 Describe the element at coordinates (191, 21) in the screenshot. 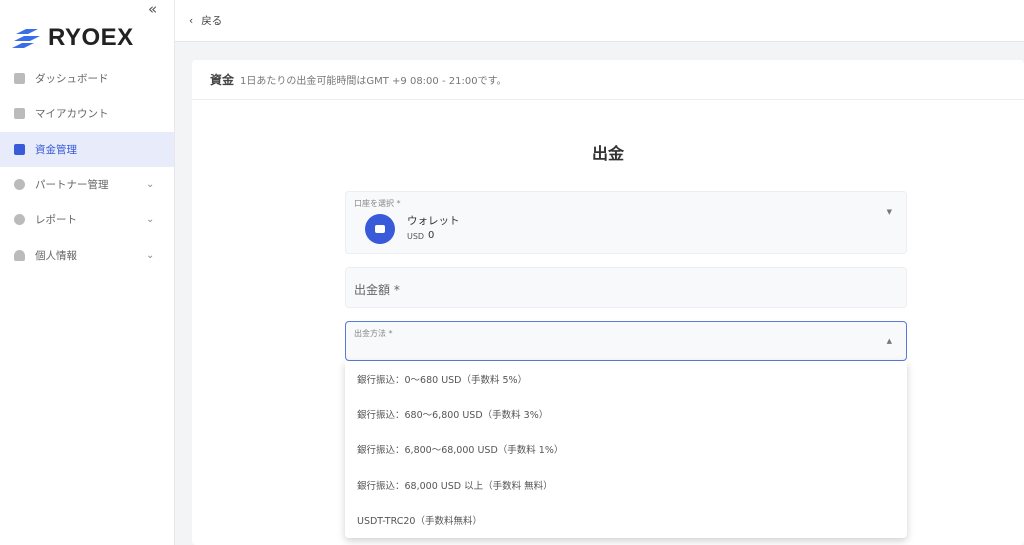

I see `chevron-left-icon: ‹` at that location.